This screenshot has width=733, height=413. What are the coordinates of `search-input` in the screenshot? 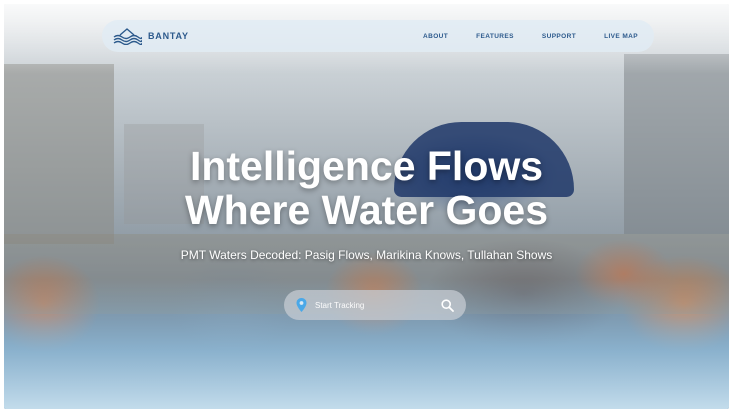 It's located at (378, 305).